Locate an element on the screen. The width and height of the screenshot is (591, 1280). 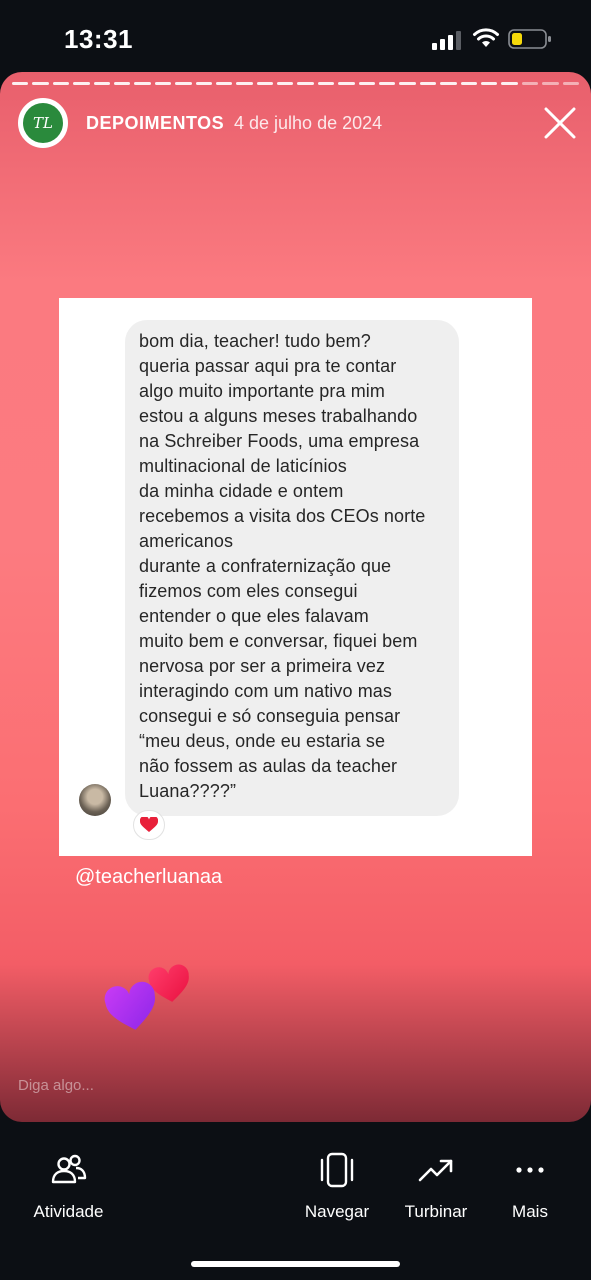
more-icon is located at coordinates (530, 1170).